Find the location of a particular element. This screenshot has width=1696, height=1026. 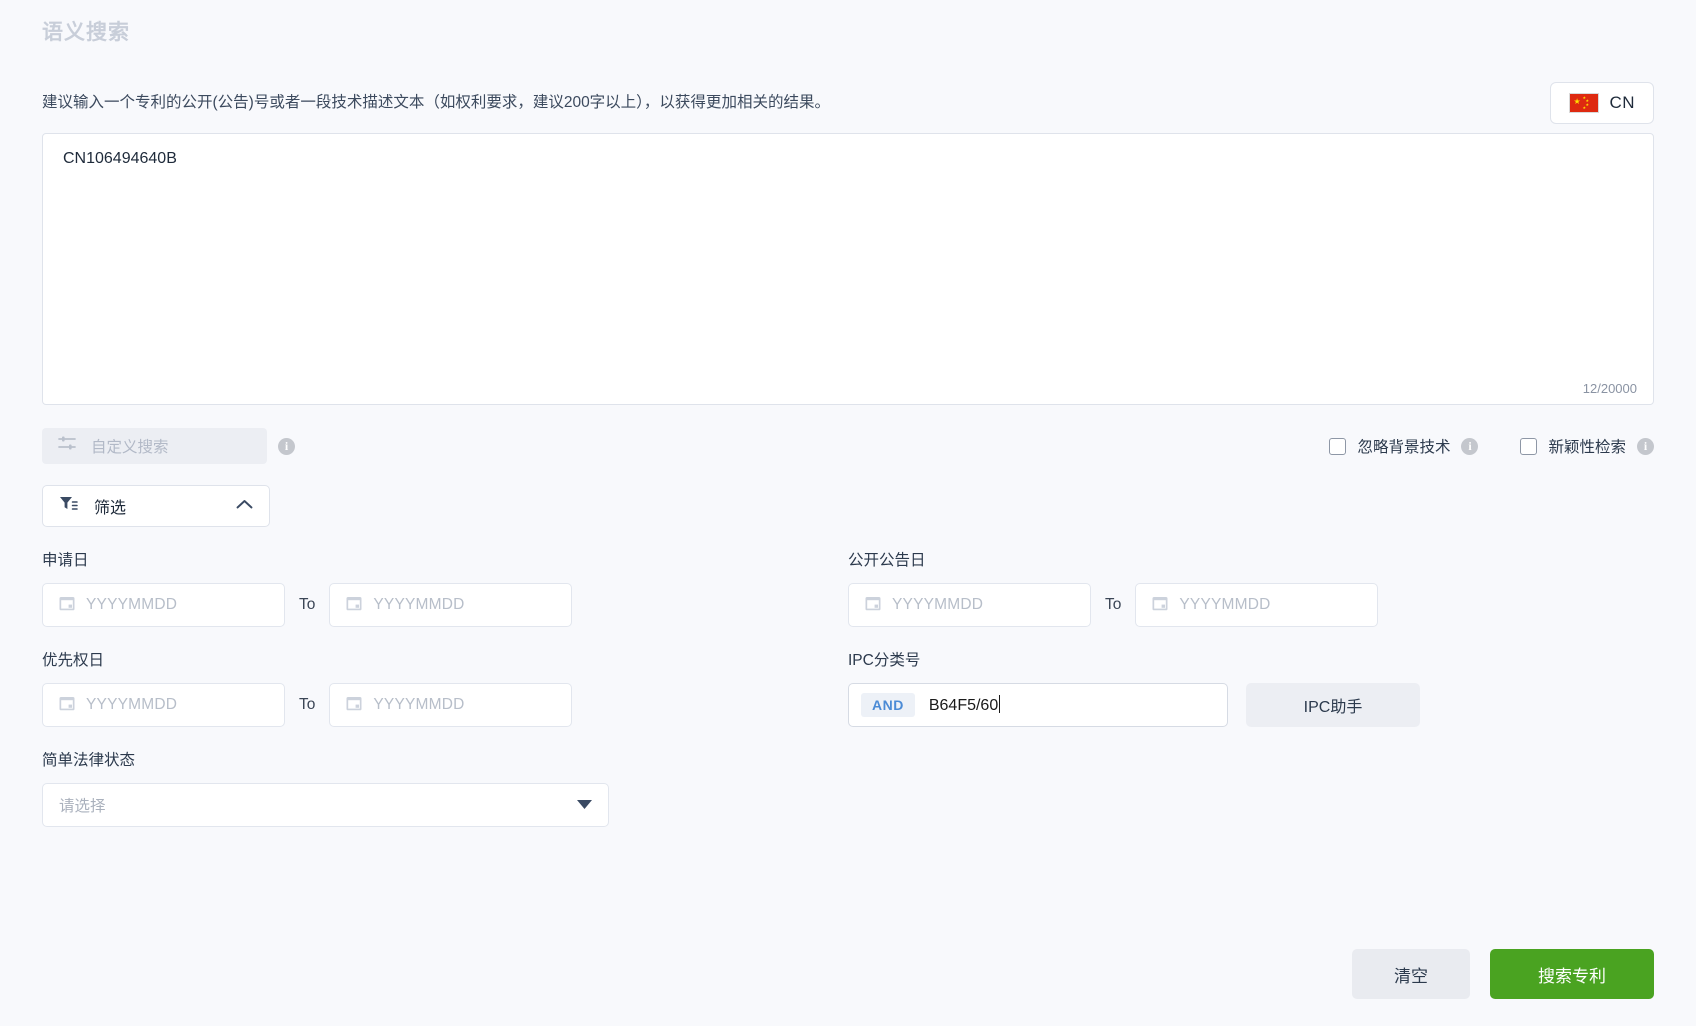

checkbox-novelty-search: 新颖性检索 i is located at coordinates (1587, 446).